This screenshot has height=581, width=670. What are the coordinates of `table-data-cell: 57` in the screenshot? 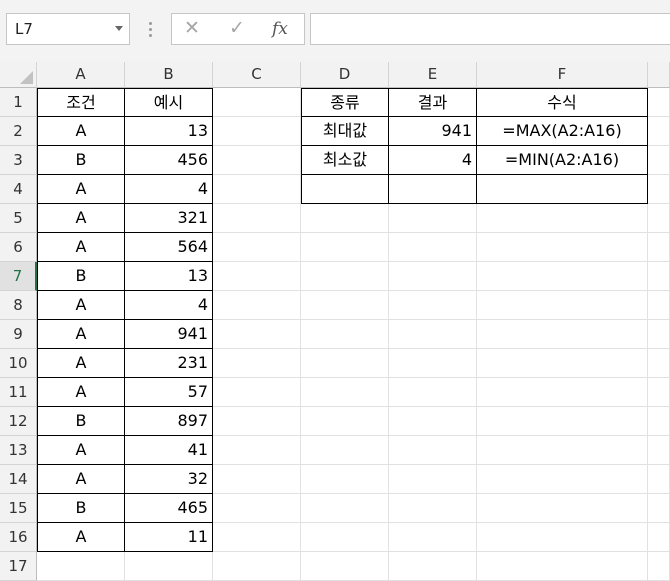 It's located at (169, 392).